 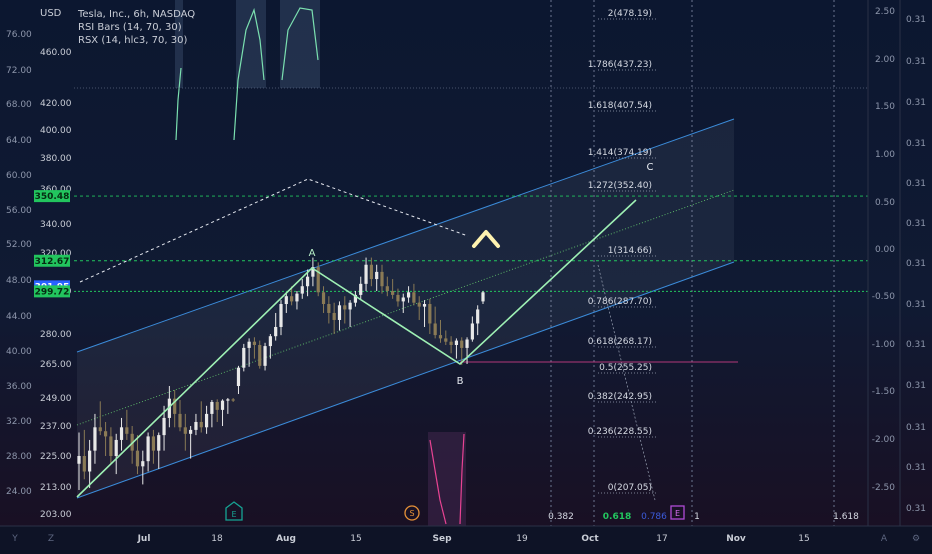 I want to click on price-axis-tick: 420.00, so click(x=56, y=104).